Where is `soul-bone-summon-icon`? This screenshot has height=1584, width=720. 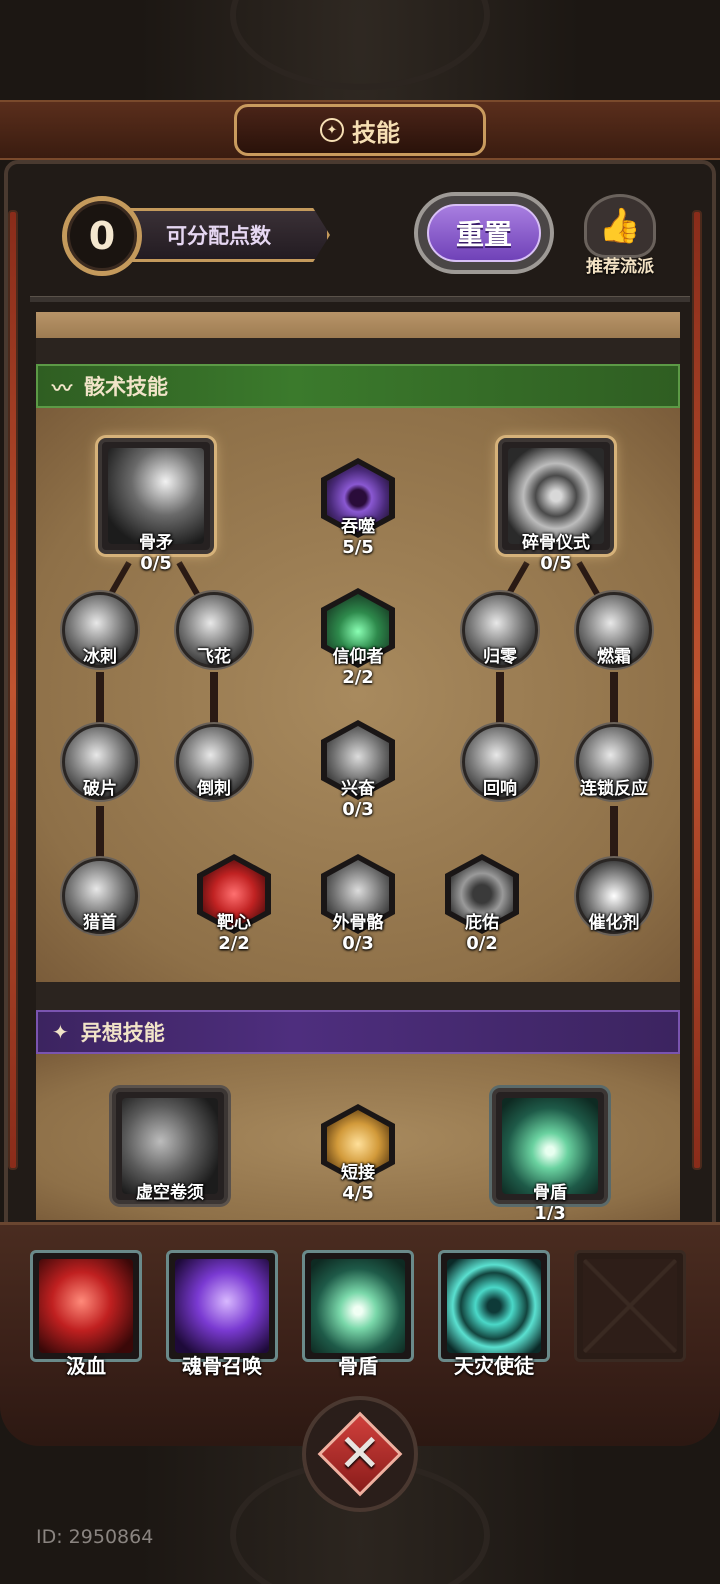 soul-bone-summon-icon is located at coordinates (222, 1306).